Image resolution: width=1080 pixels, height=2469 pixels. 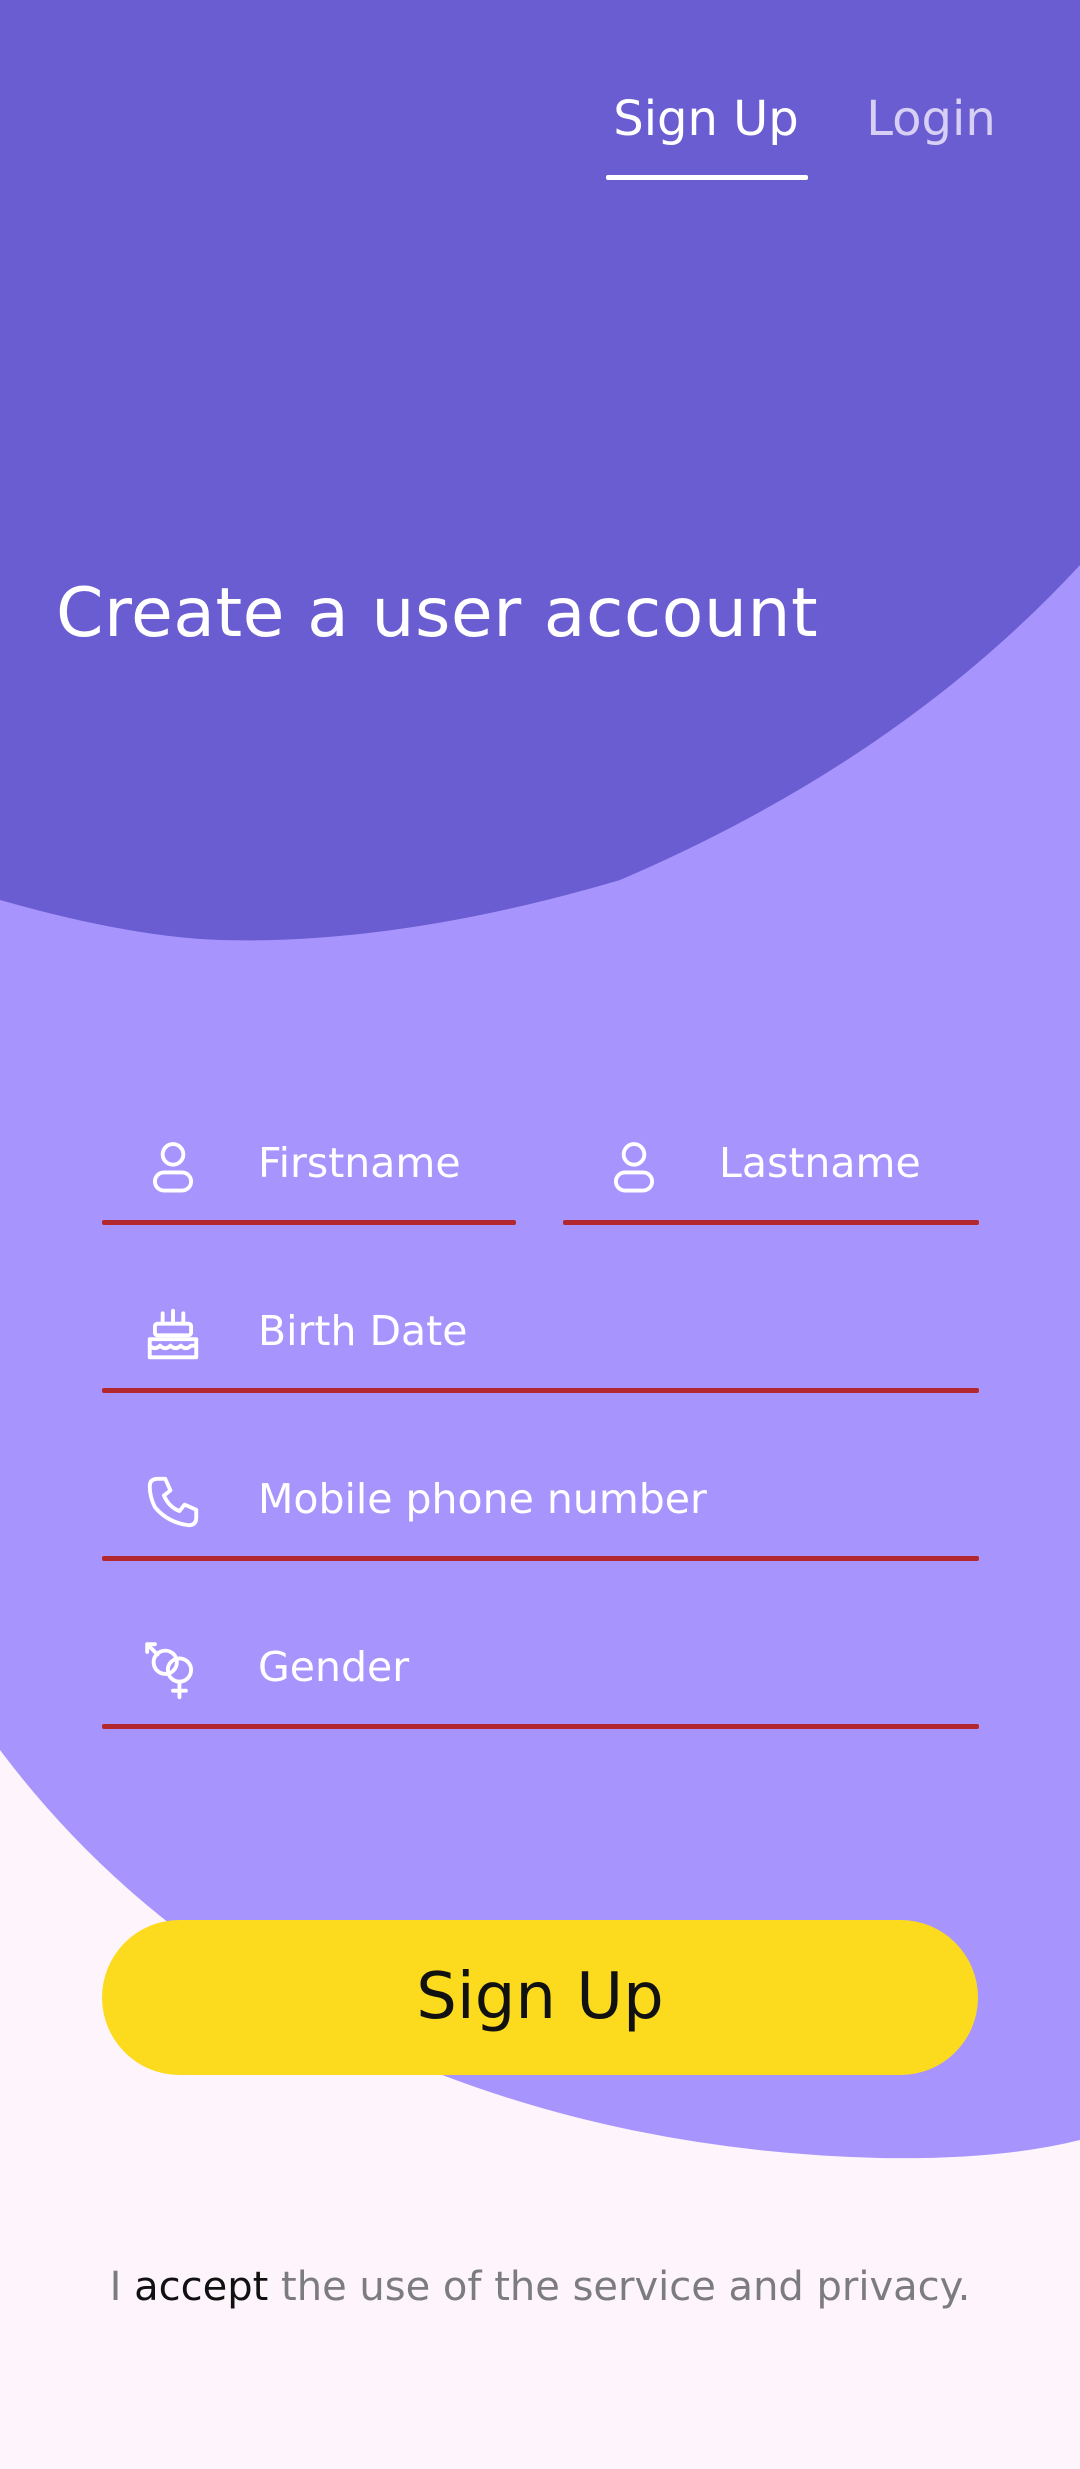 I want to click on gender-field: Gender, so click(x=540, y=1669).